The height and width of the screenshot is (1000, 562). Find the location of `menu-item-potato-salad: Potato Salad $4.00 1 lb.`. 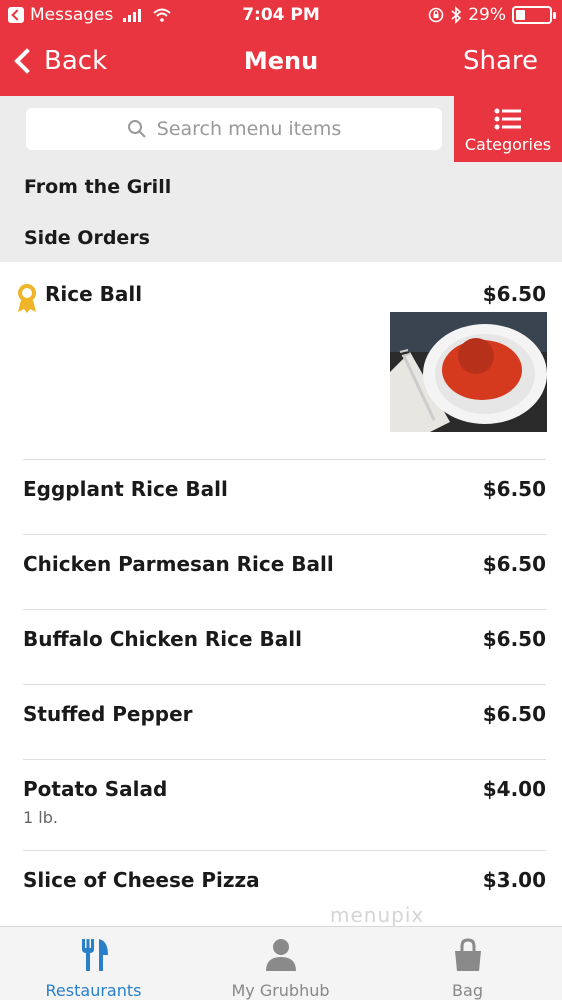

menu-item-potato-salad: Potato Salad $4.00 1 lb. is located at coordinates (281, 805).